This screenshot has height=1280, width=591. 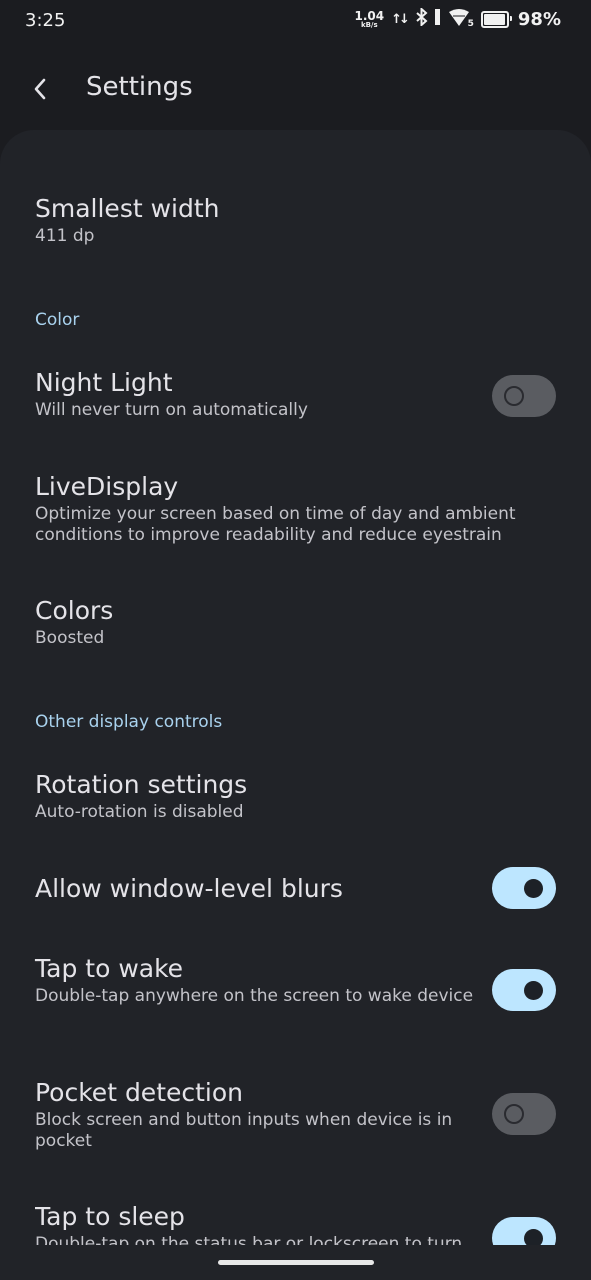 I want to click on battery-level-fill, so click(x=494, y=19).